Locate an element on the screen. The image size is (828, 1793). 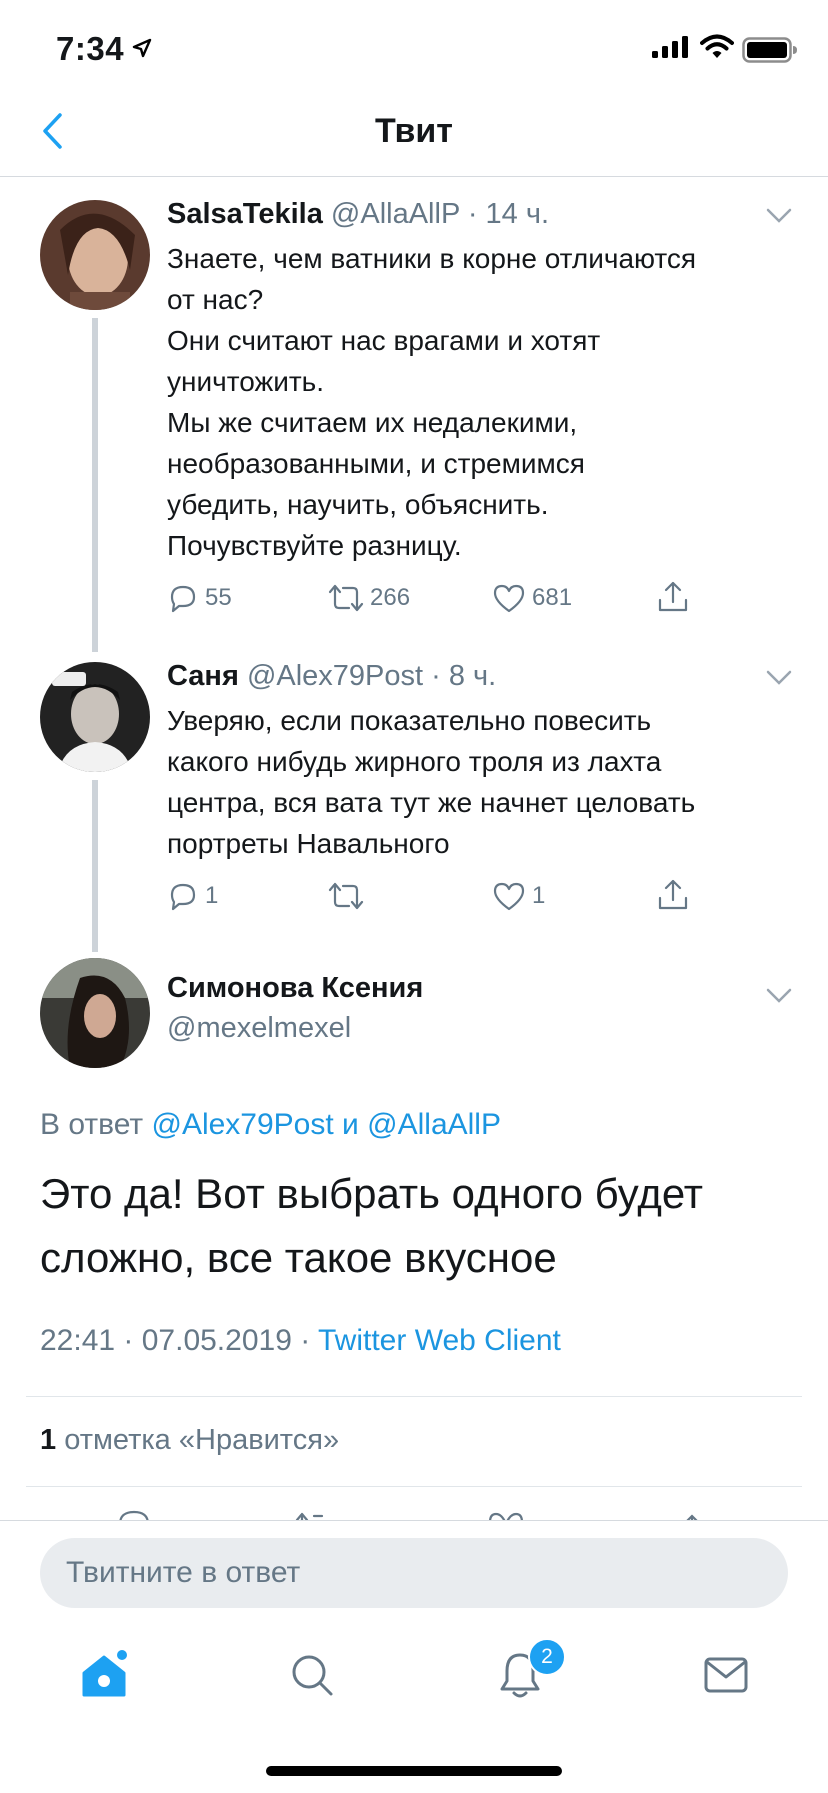
main-tweet-name: Симонова Ксения is located at coordinates (295, 988).